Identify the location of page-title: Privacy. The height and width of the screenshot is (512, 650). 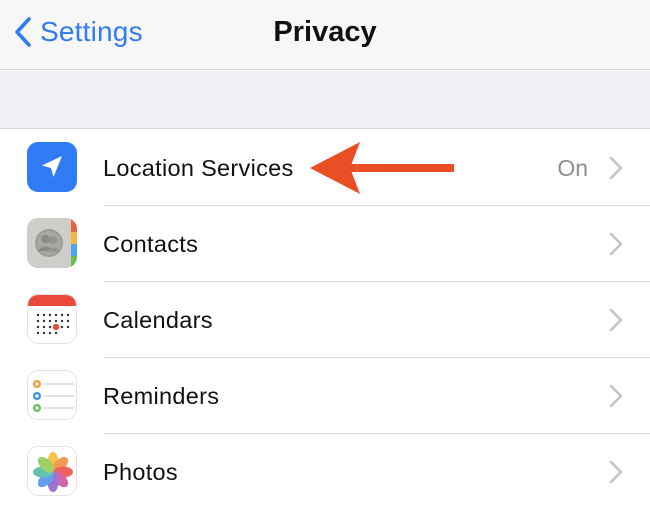
(325, 32).